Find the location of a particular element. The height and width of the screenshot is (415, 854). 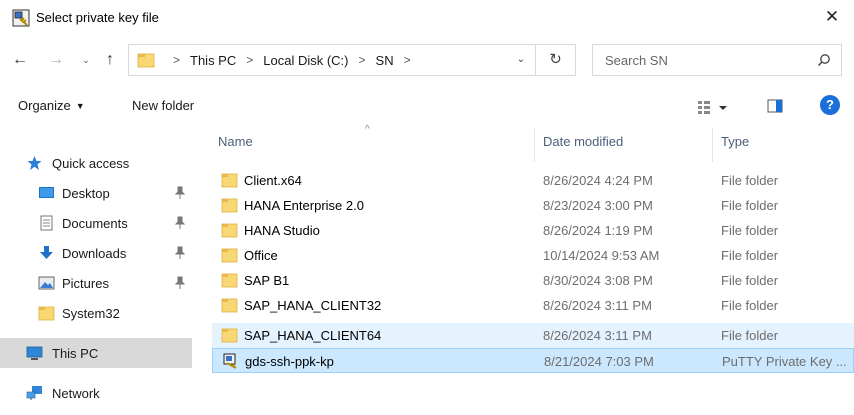

file-date: 8/26/2024 4:24 PM is located at coordinates (598, 180).